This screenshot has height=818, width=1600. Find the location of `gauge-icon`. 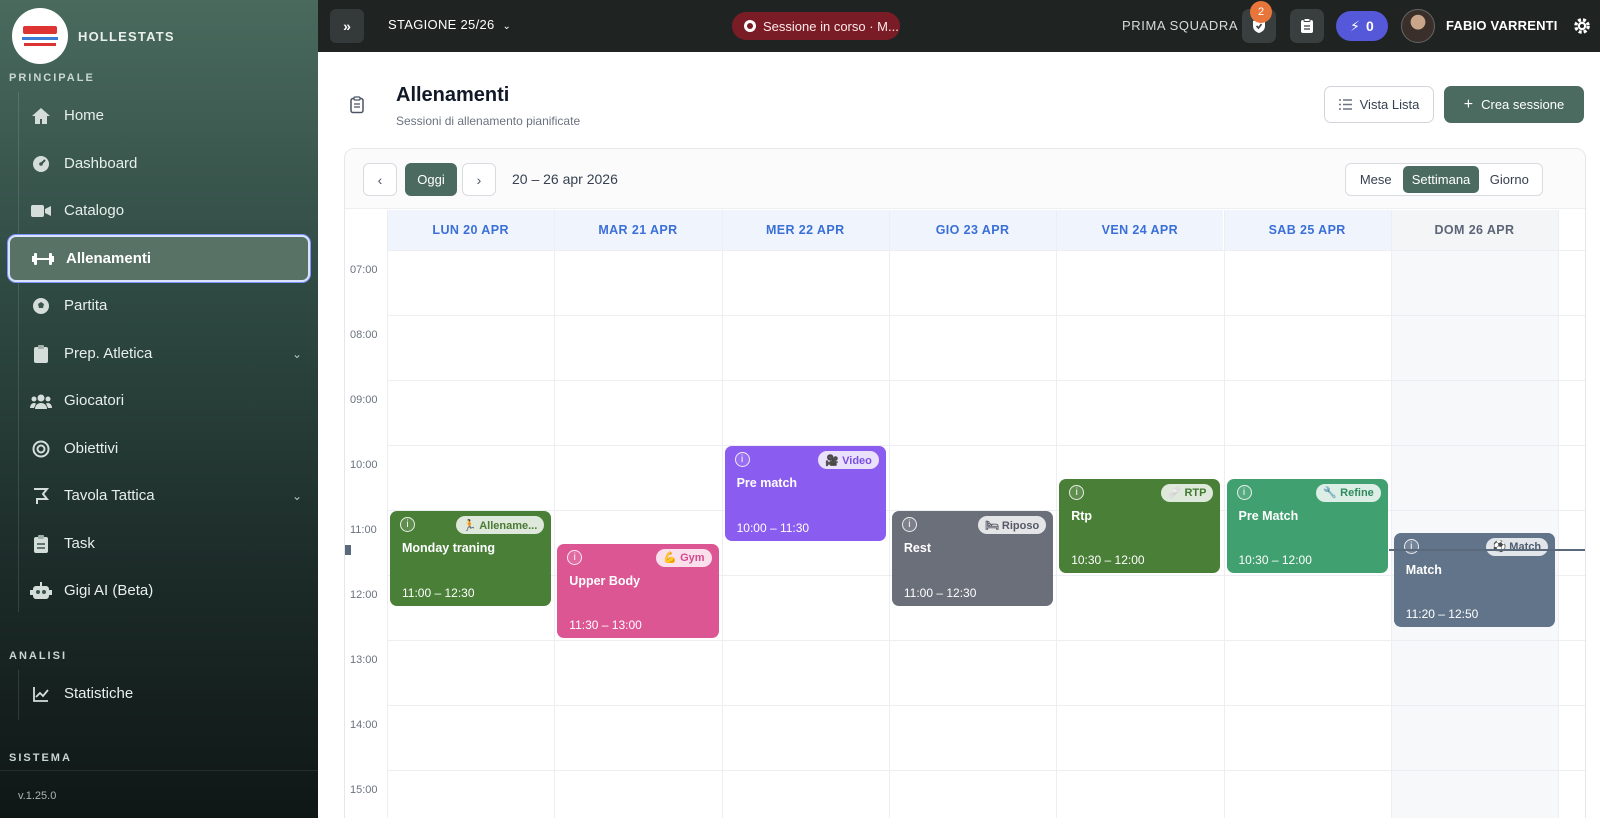

gauge-icon is located at coordinates (41, 164).